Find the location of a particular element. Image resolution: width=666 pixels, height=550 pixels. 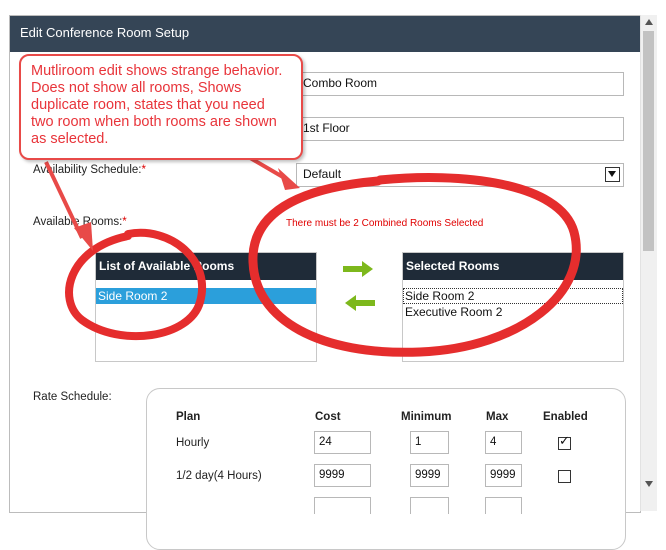

availability-schedule-select: Default is located at coordinates (460, 175).